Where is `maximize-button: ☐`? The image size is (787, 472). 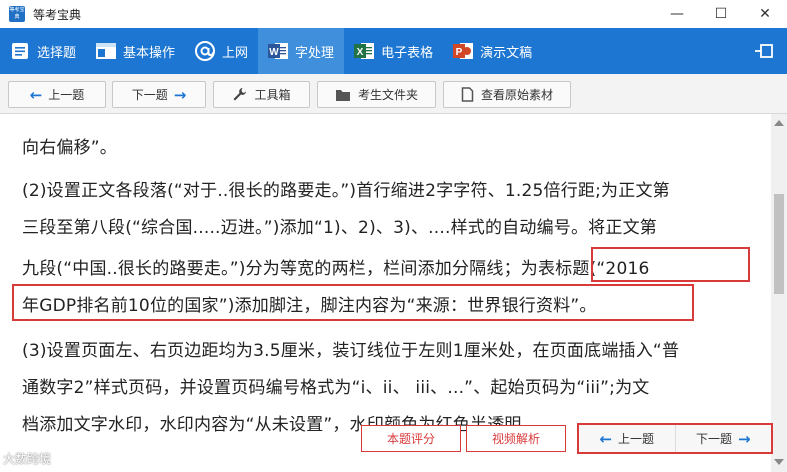 maximize-button: ☐ is located at coordinates (721, 14).